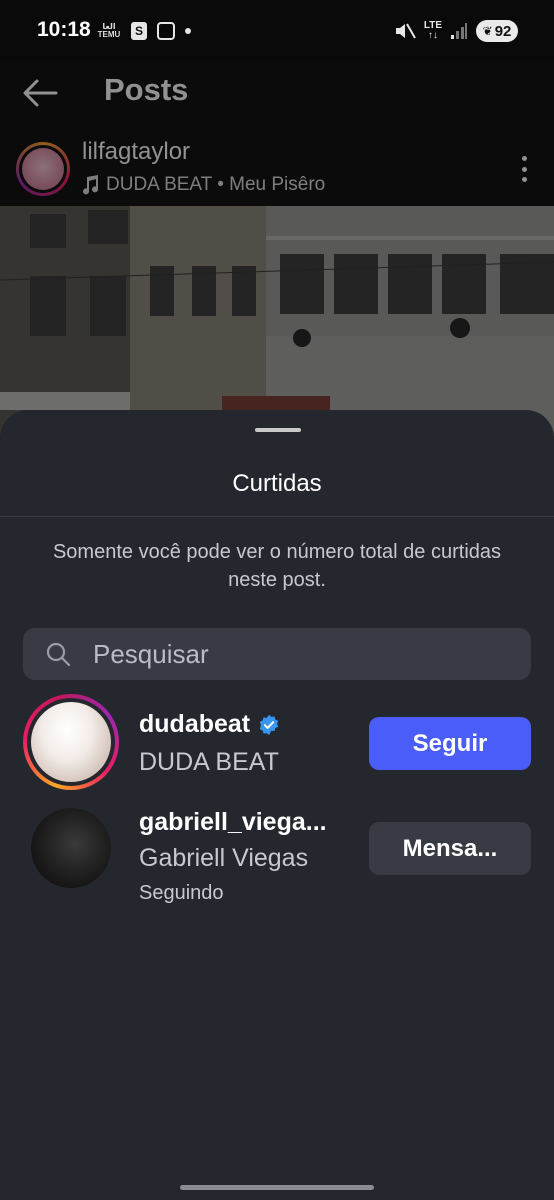 The height and width of the screenshot is (1200, 554). What do you see at coordinates (450, 743) in the screenshot?
I see `follow-button: Seguir` at bounding box center [450, 743].